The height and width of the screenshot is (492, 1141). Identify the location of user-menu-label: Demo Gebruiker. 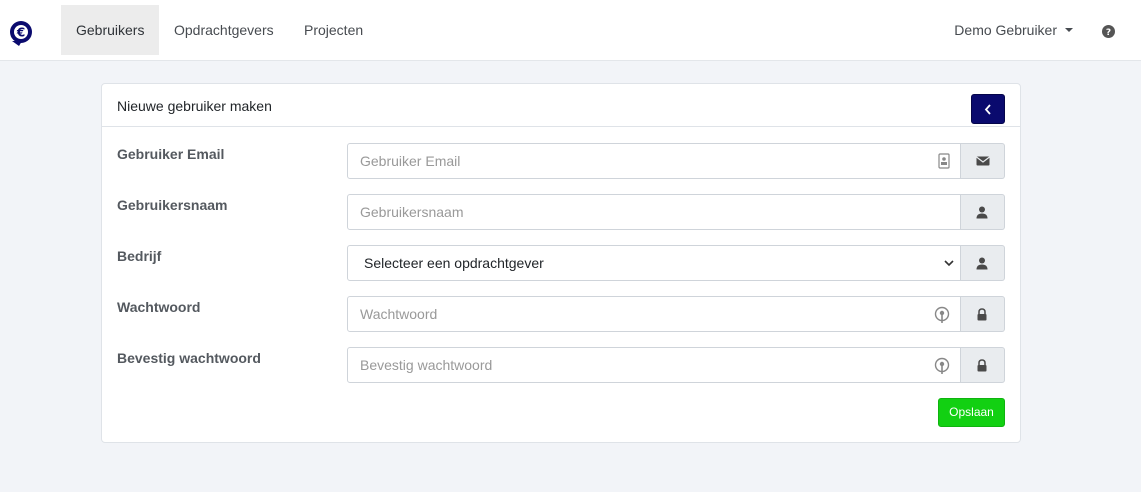
(1005, 30).